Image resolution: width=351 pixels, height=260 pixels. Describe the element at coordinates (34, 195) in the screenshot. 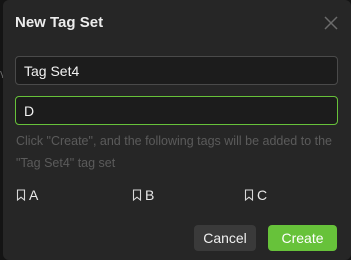

I see `tag-label: A` at that location.